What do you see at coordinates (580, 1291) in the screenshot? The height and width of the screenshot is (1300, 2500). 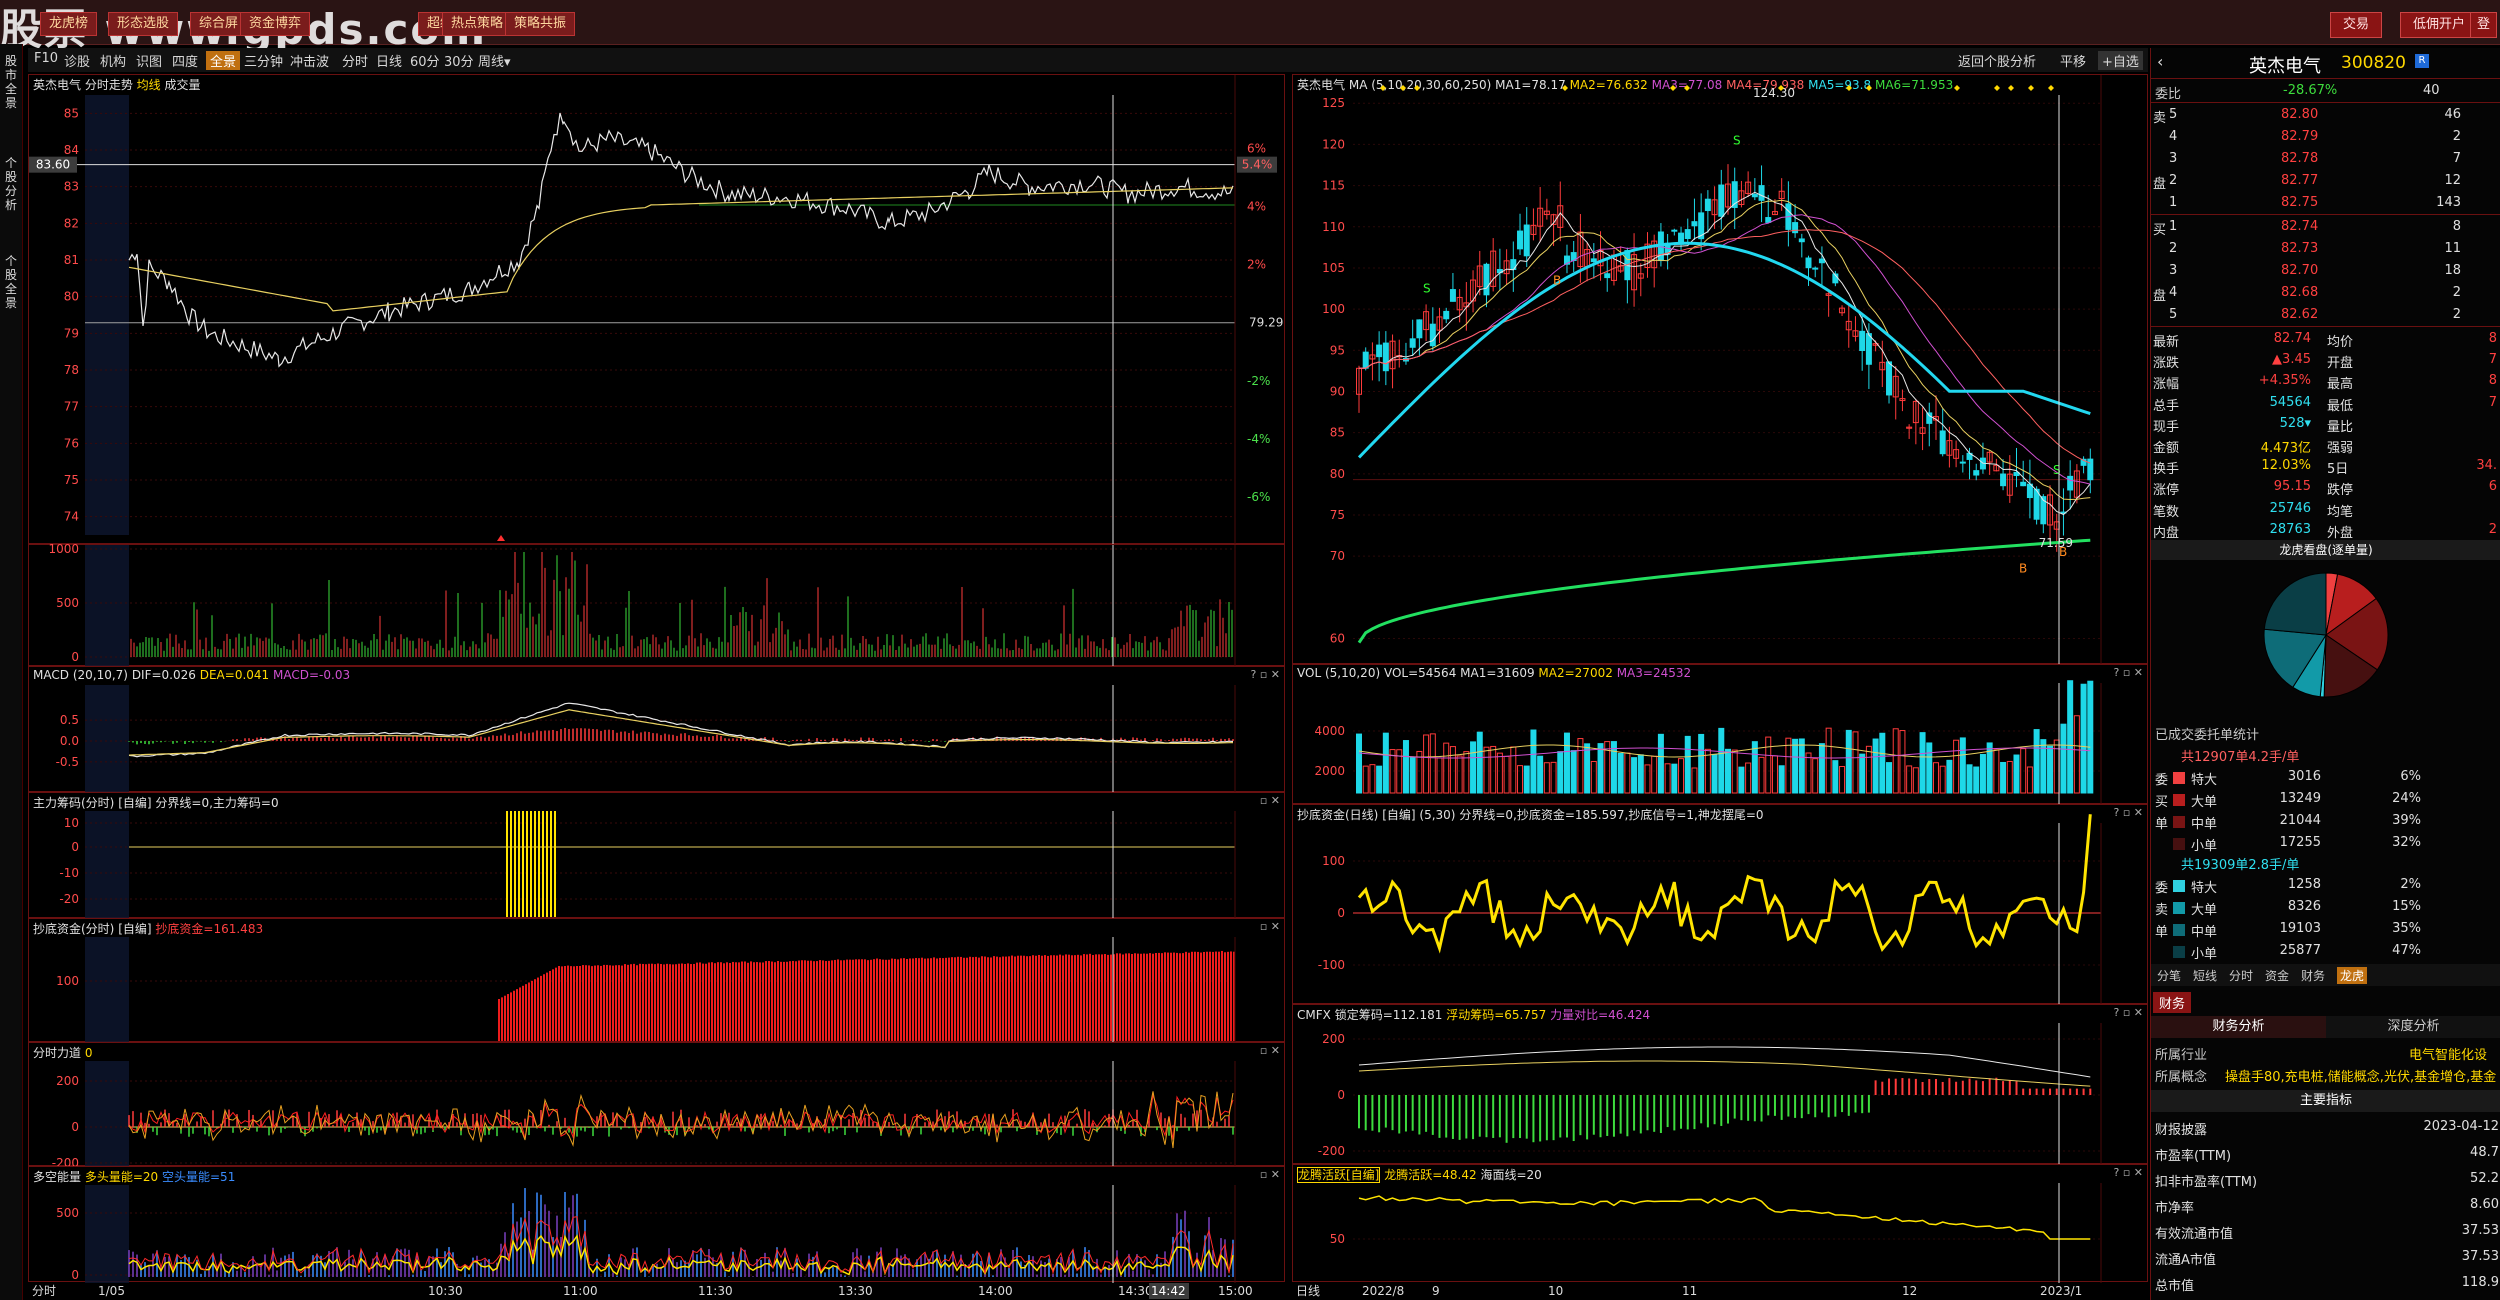 I see `time-tick-label: 11:00` at bounding box center [580, 1291].